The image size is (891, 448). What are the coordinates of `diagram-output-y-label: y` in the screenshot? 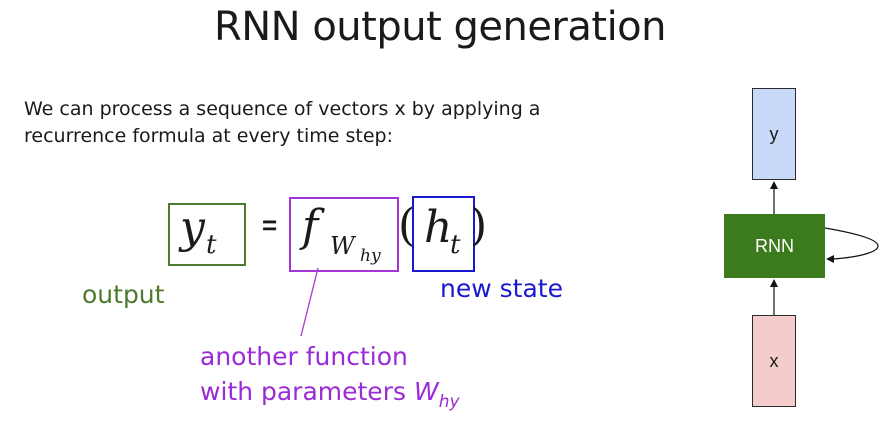 It's located at (774, 133).